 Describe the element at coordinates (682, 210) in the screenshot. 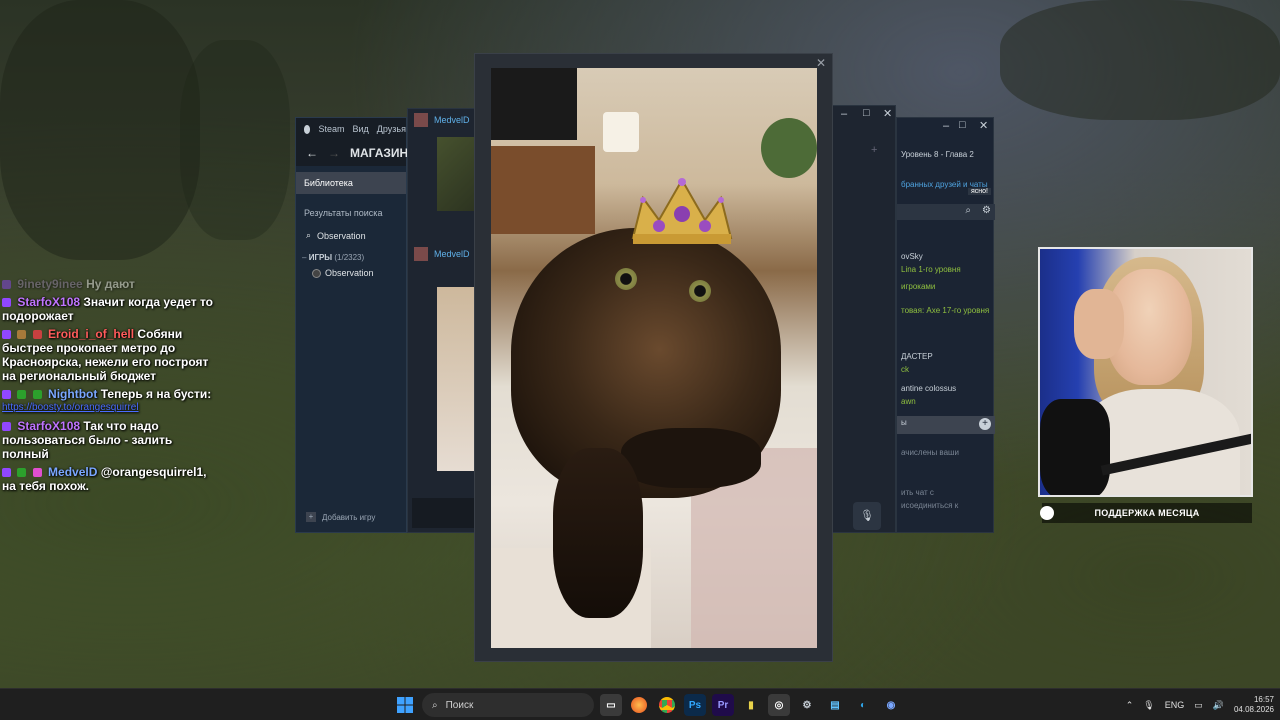

I see `crown-icon` at that location.